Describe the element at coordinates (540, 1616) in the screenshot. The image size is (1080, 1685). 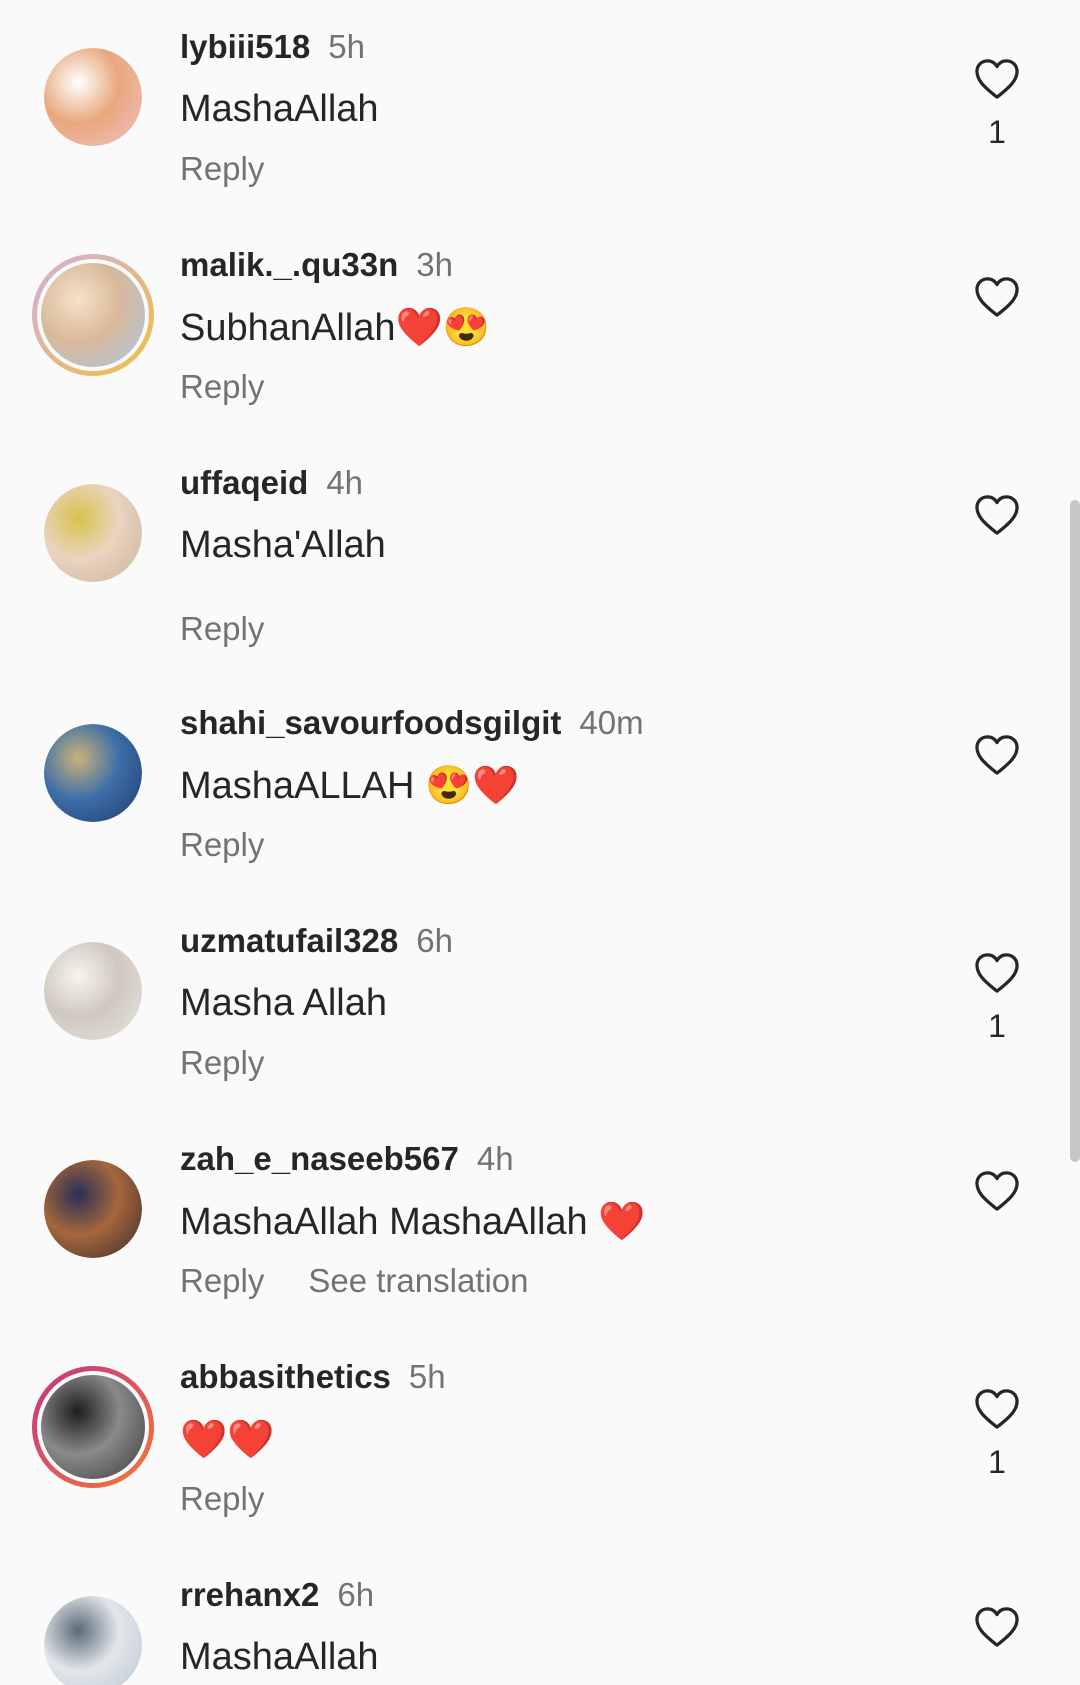
I see `comment-item: rrehanx26h MashaAllah Reply` at that location.